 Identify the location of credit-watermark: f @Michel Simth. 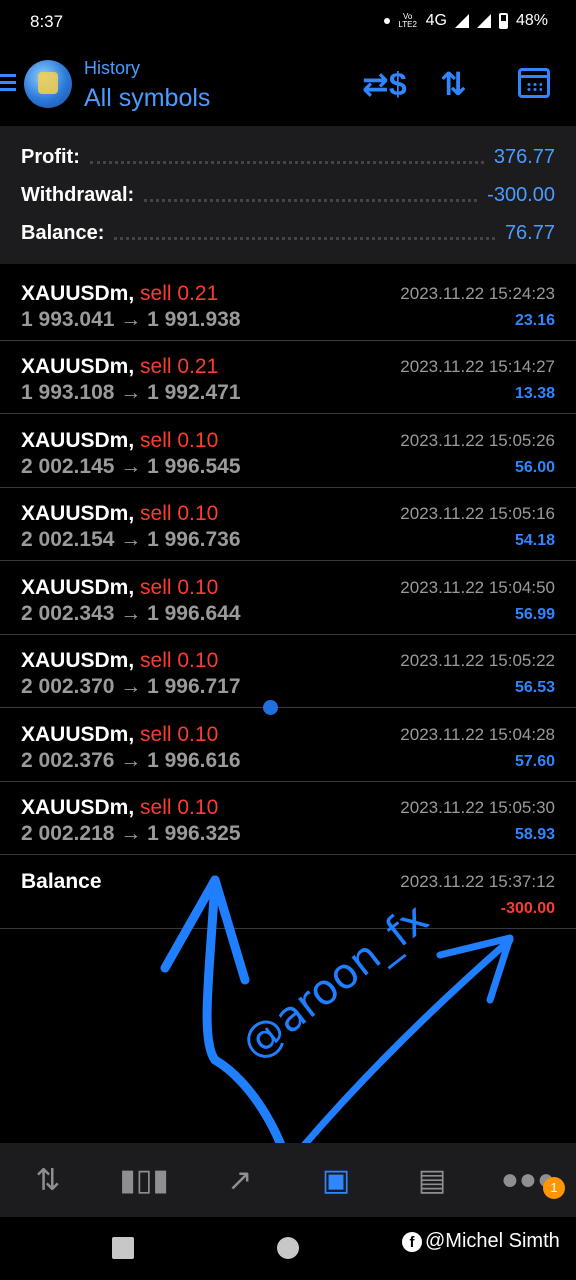
(481, 1241).